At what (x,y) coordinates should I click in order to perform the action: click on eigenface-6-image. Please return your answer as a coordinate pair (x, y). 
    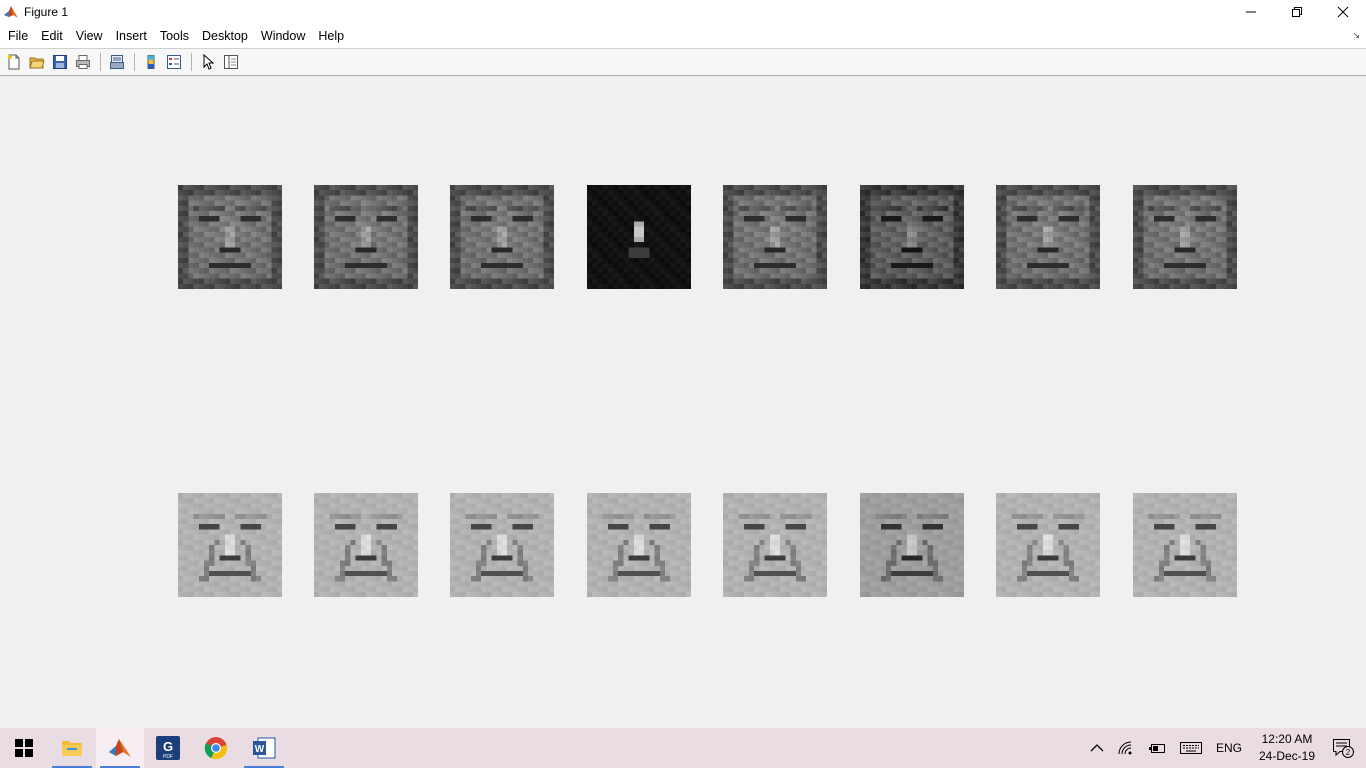
    Looking at the image, I should click on (912, 545).